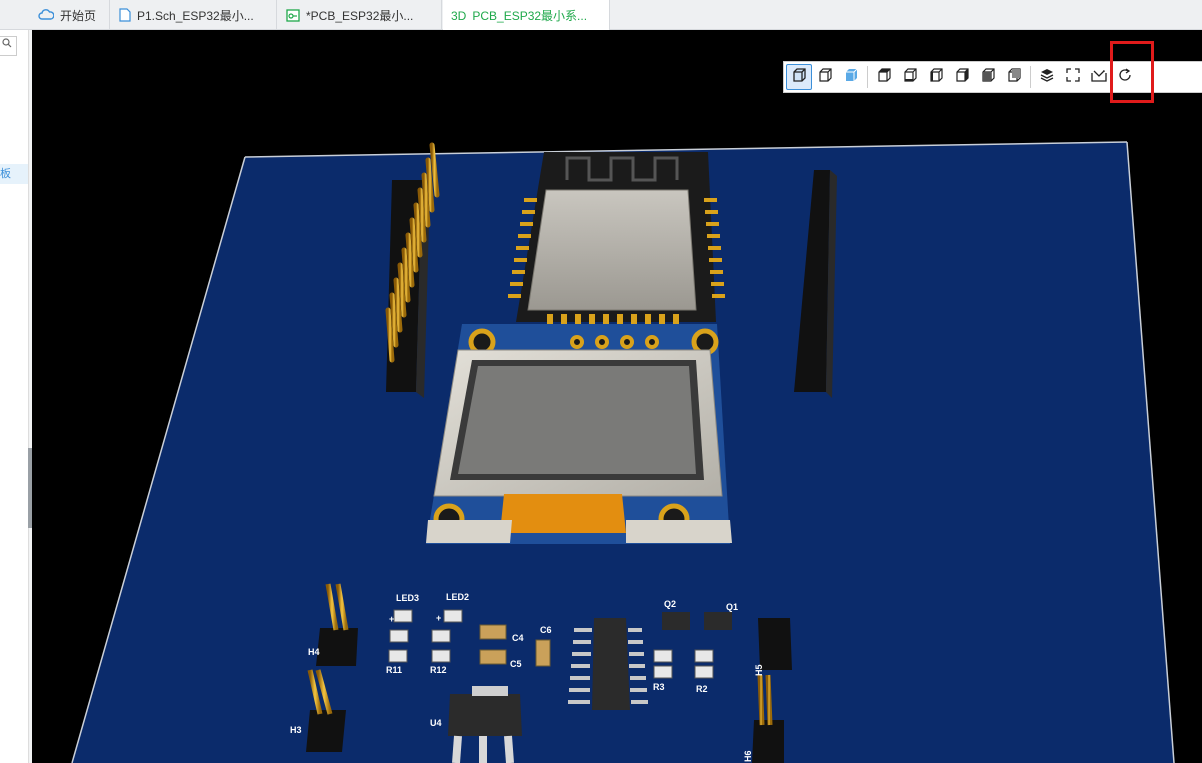  I want to click on label-c5: C5, so click(516, 664).